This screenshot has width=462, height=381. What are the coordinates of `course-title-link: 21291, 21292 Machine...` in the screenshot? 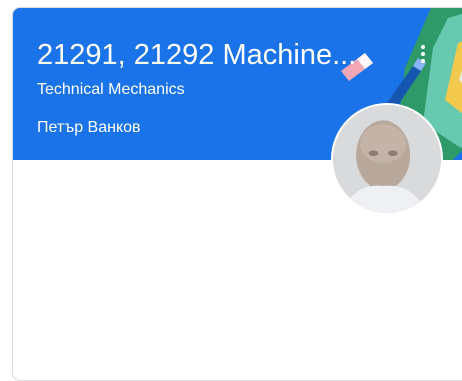 It's located at (213, 55).